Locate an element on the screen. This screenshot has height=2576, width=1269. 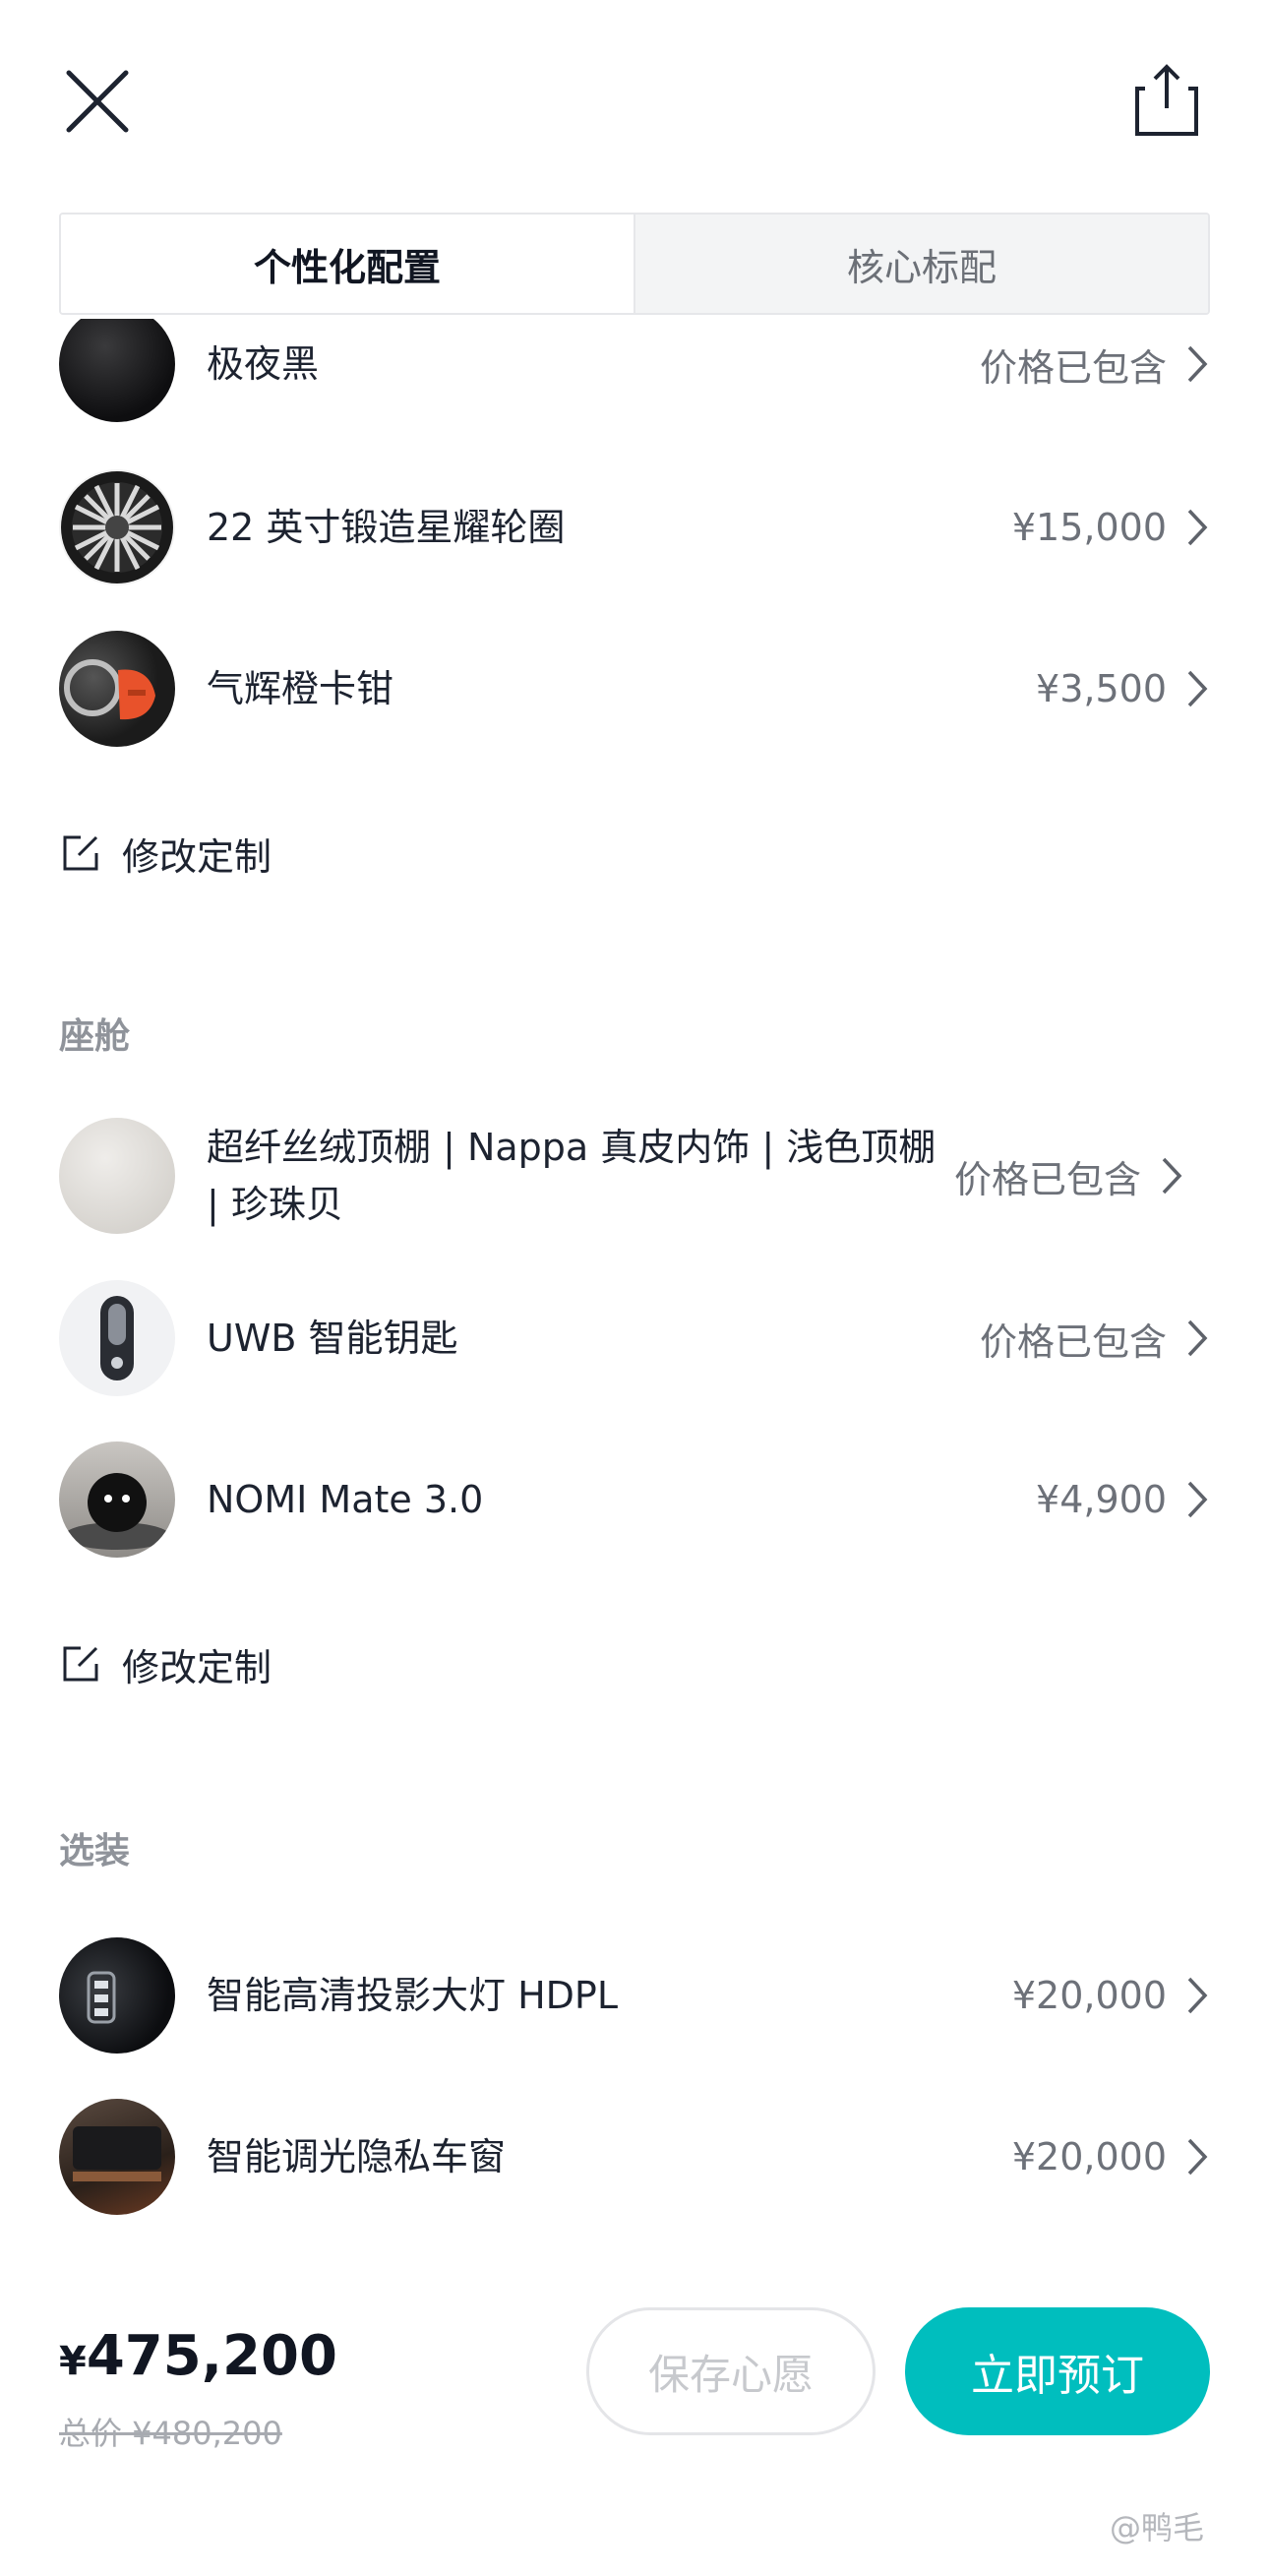
watermark: @鸭毛 is located at coordinates (1157, 2527).